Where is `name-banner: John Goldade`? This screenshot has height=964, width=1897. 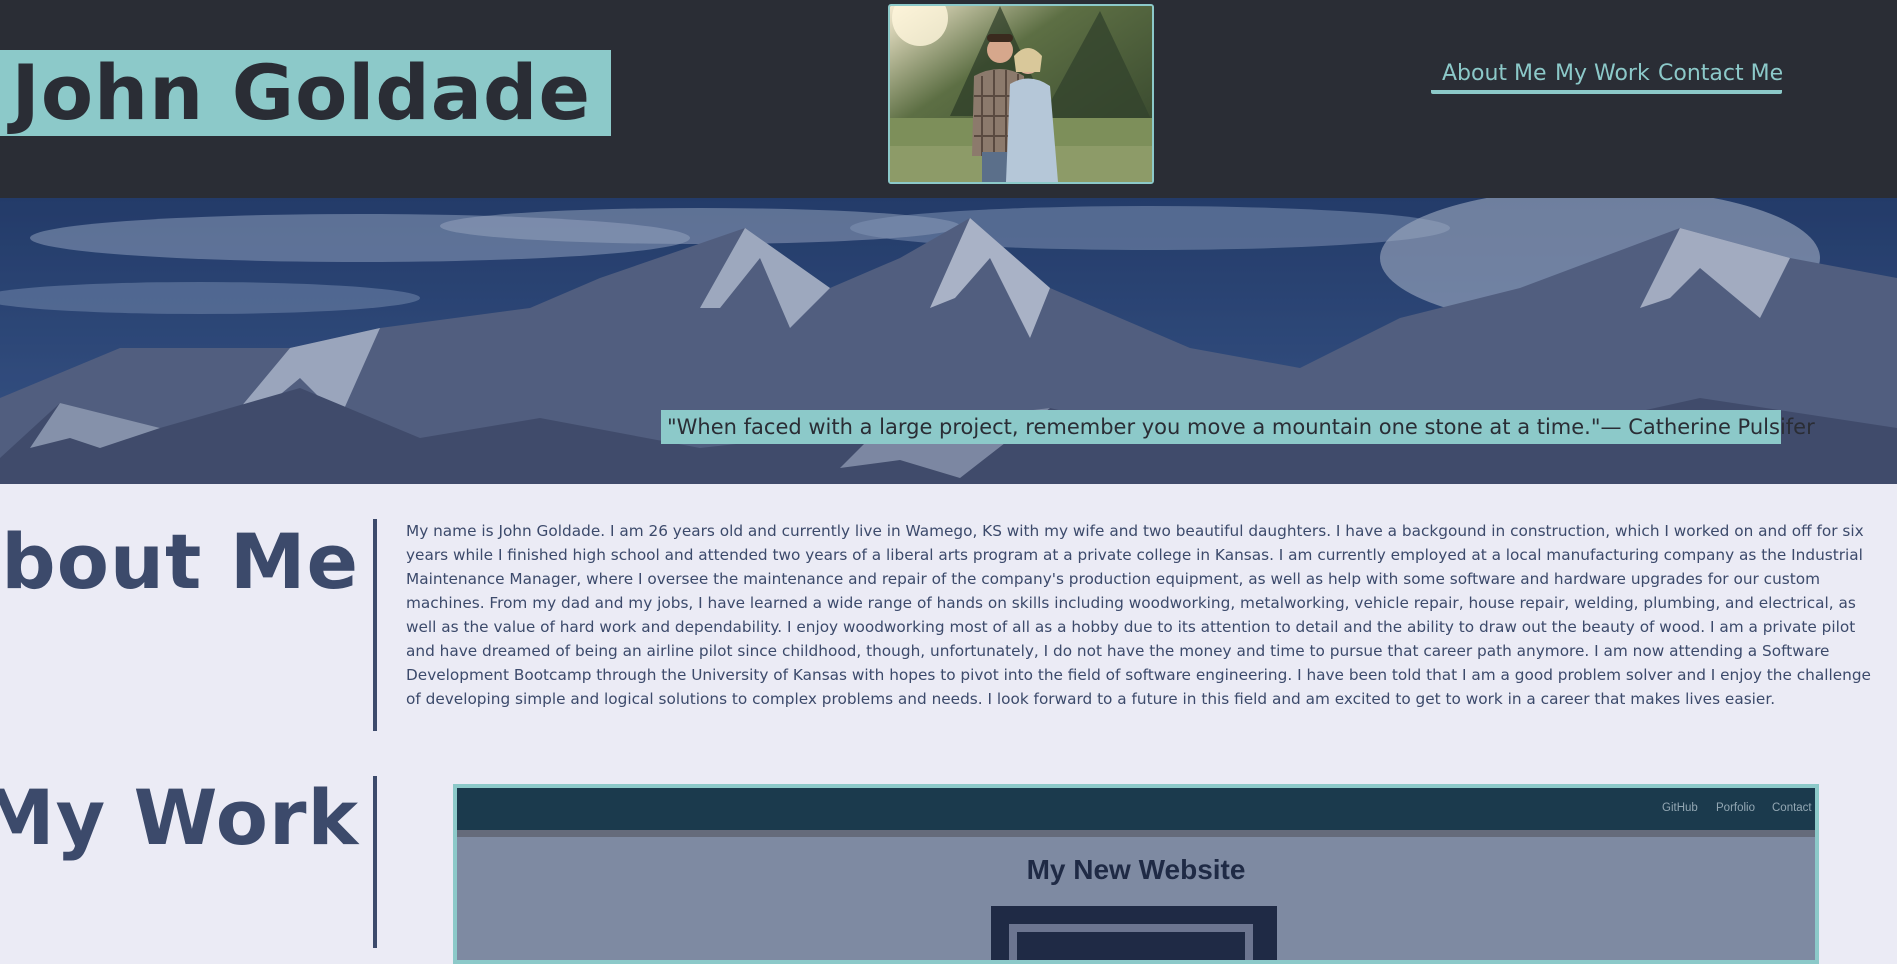
name-banner: John Goldade is located at coordinates (305, 93).